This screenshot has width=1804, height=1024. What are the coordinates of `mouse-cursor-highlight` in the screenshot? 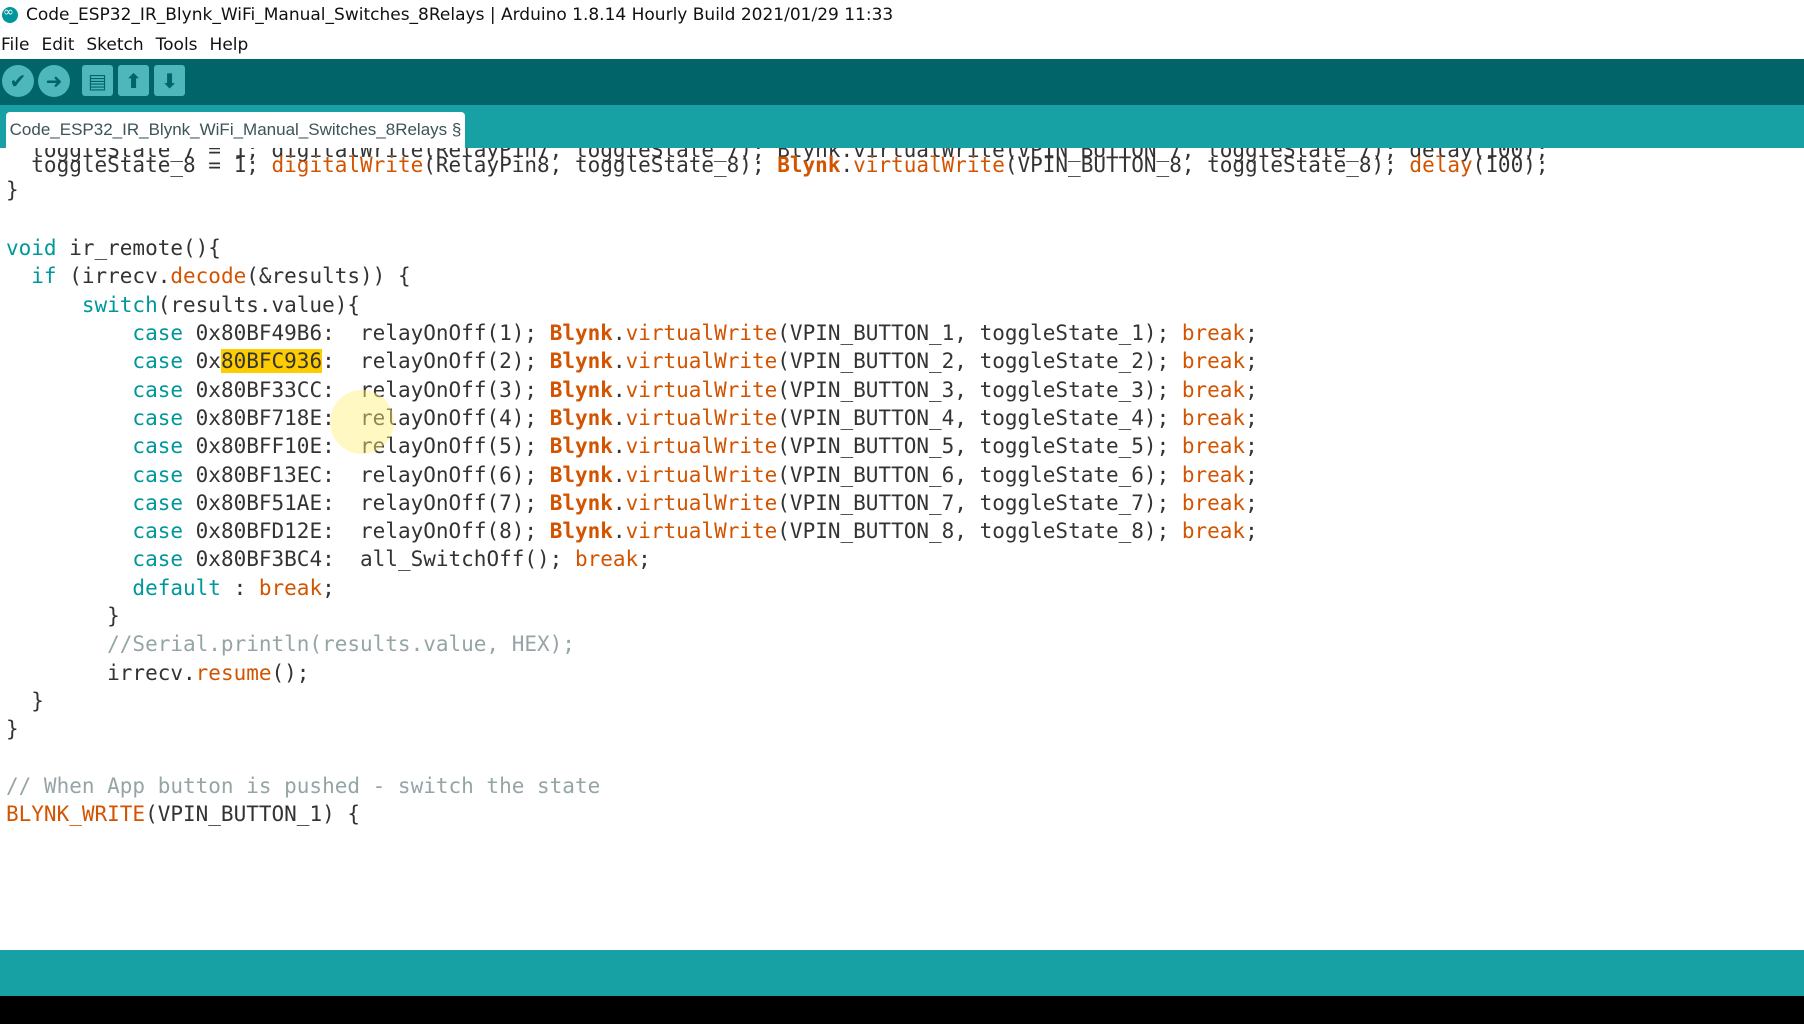 It's located at (362, 422).